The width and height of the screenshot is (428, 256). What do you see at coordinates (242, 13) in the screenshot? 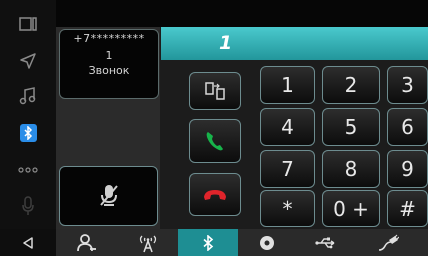
I see `status-bar` at bounding box center [242, 13].